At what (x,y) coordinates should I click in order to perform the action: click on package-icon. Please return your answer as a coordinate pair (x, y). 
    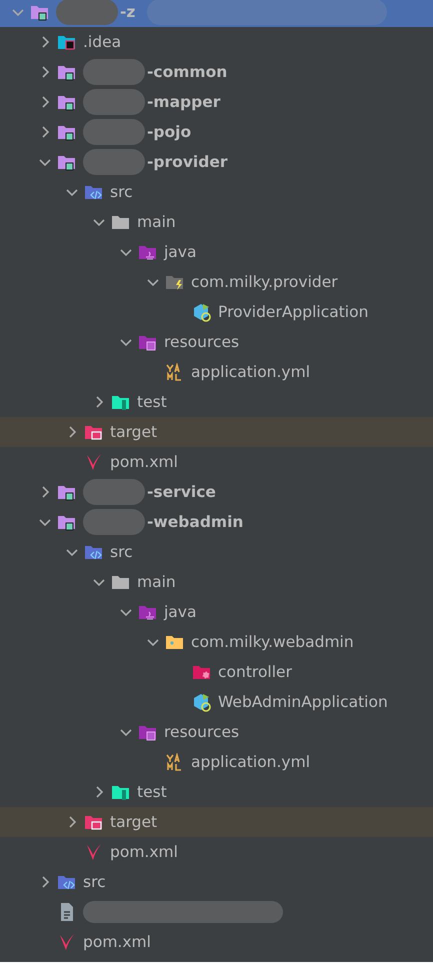
    Looking at the image, I should click on (175, 642).